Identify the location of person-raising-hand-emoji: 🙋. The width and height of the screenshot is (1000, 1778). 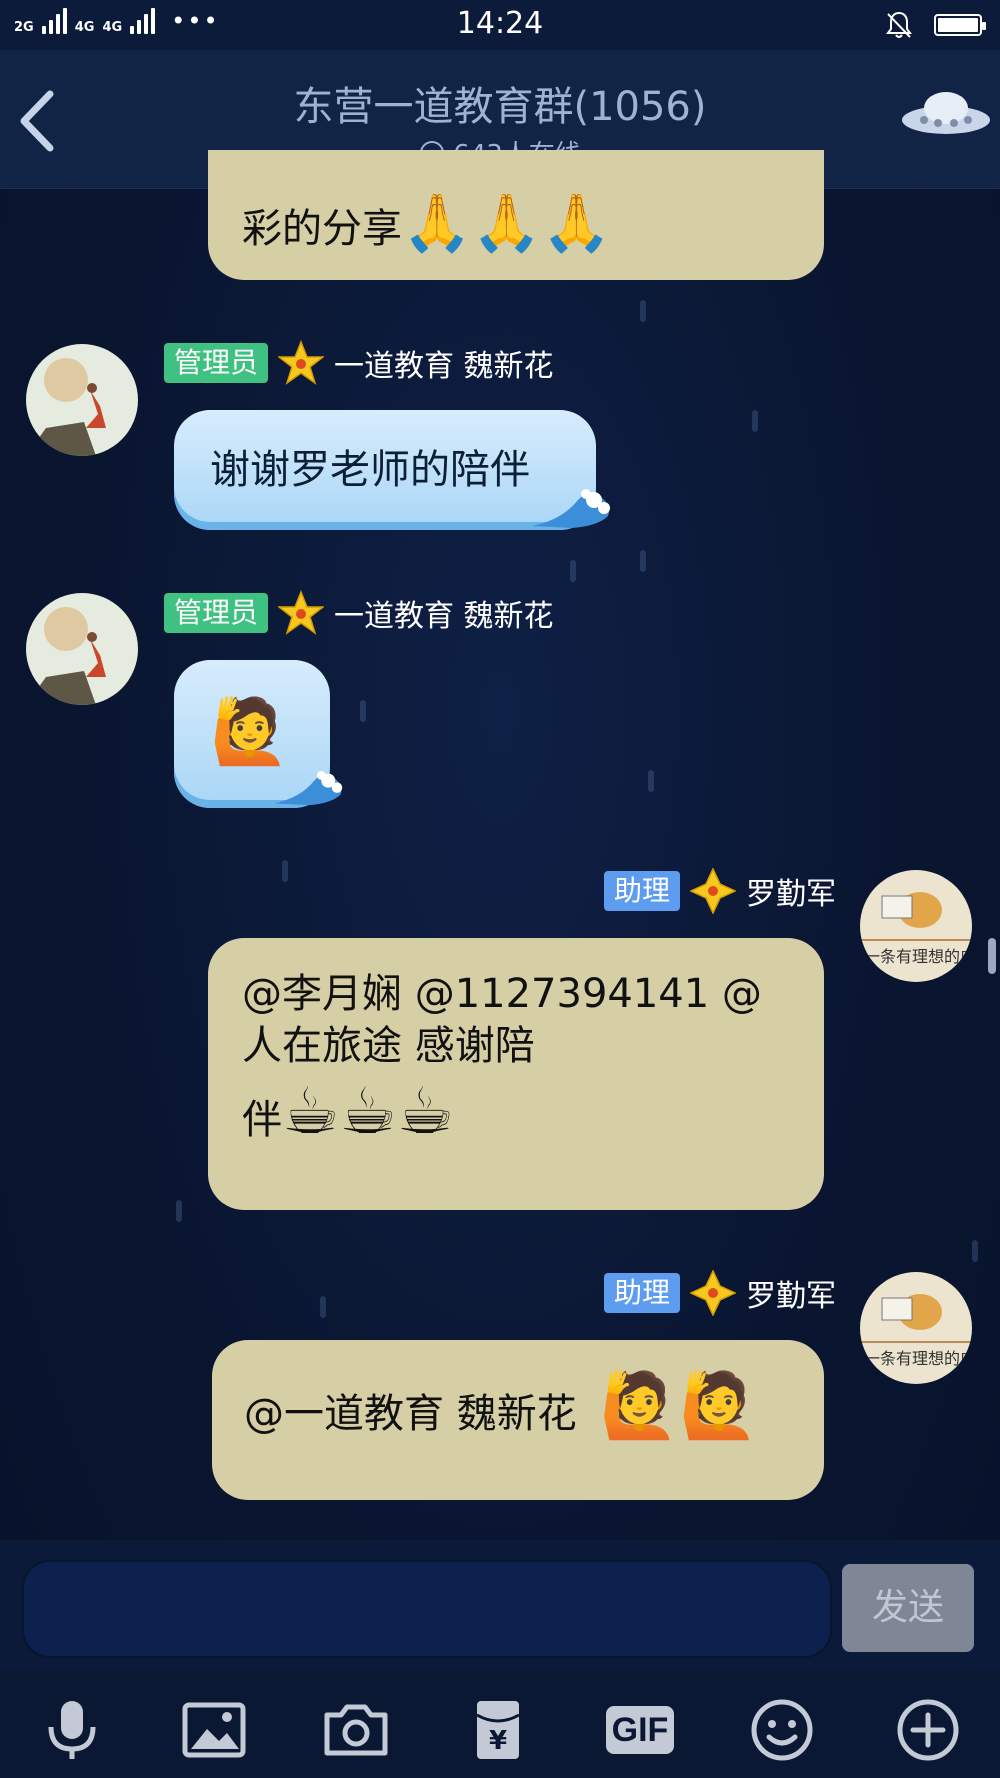
(250, 732).